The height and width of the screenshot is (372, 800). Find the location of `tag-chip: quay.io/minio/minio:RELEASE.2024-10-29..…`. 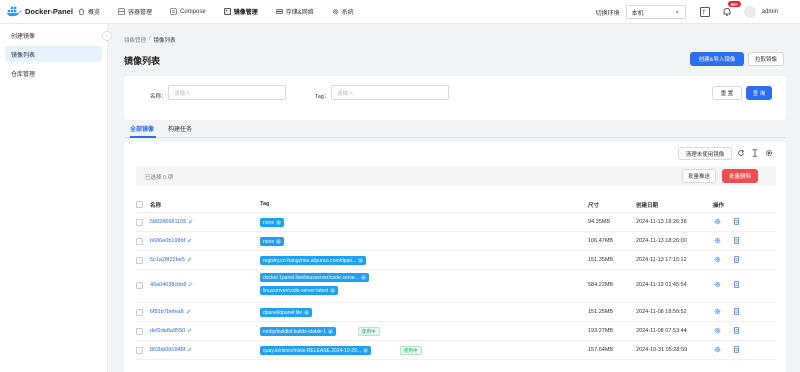

tag-chip: quay.io/minio/minio:RELEASE.2024-10-29..… is located at coordinates (316, 350).